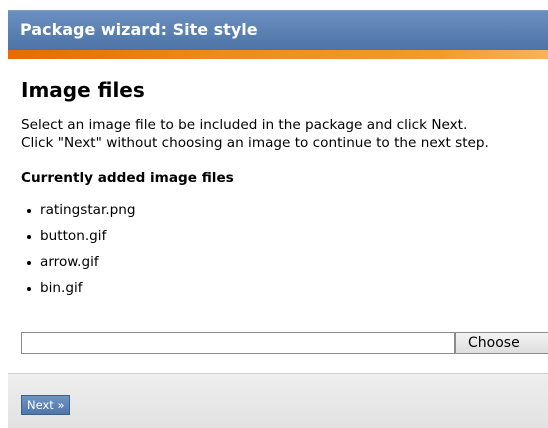  I want to click on list-item: arrow.gif, so click(78, 262).